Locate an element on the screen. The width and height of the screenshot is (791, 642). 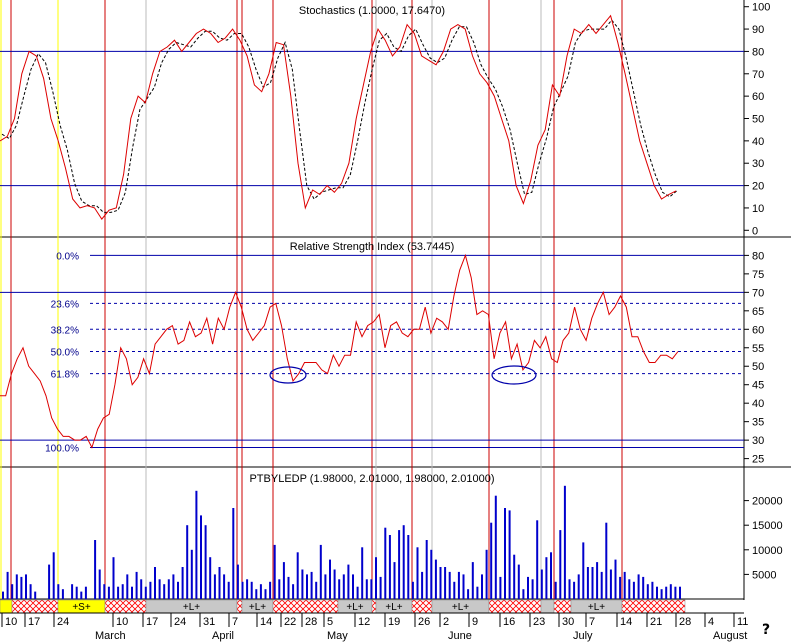
date-tick-label: 24 is located at coordinates (180, 622).